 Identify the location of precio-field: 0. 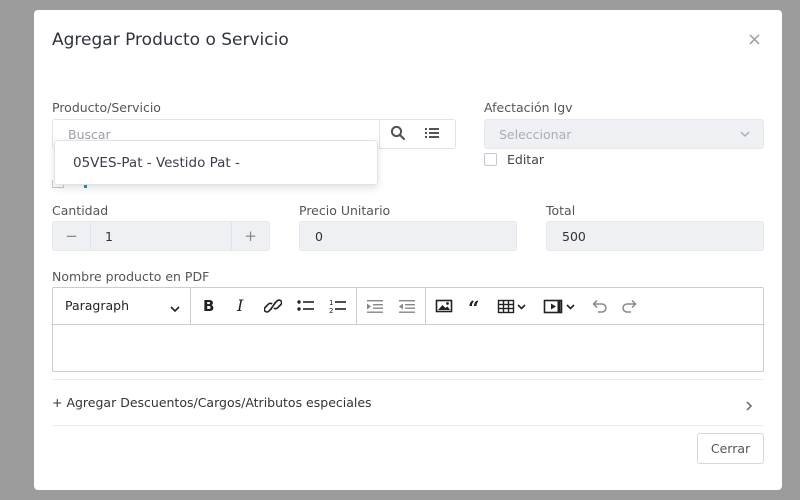
(408, 236).